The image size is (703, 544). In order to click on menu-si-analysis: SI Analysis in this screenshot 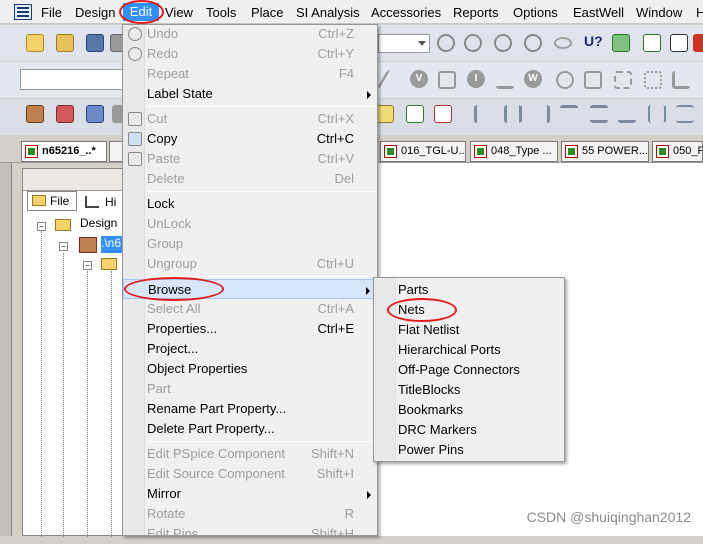, I will do `click(328, 12)`.